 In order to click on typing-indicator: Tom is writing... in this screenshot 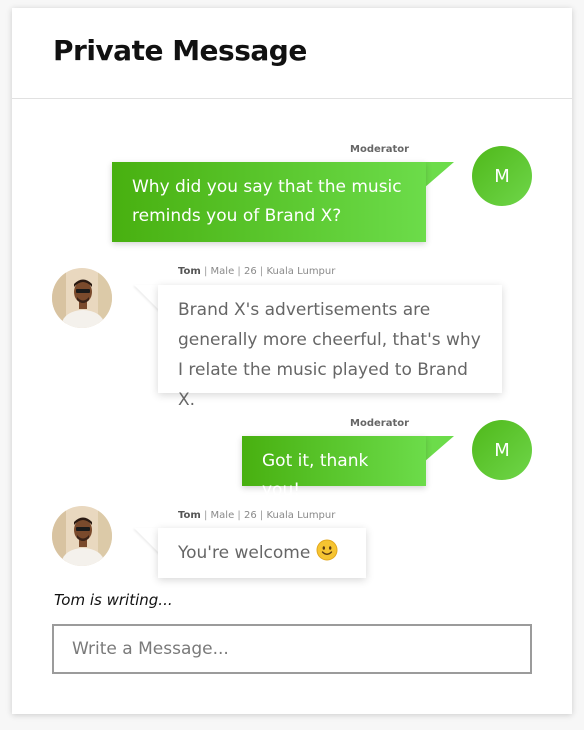, I will do `click(113, 600)`.